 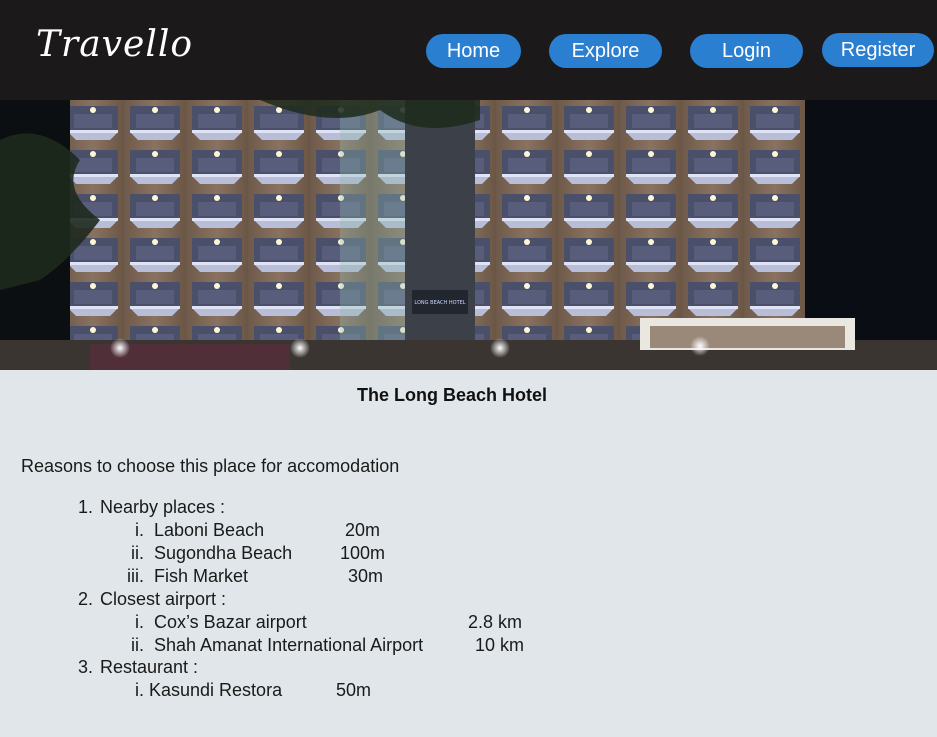 I want to click on item-value: 10 km, so click(x=500, y=645).